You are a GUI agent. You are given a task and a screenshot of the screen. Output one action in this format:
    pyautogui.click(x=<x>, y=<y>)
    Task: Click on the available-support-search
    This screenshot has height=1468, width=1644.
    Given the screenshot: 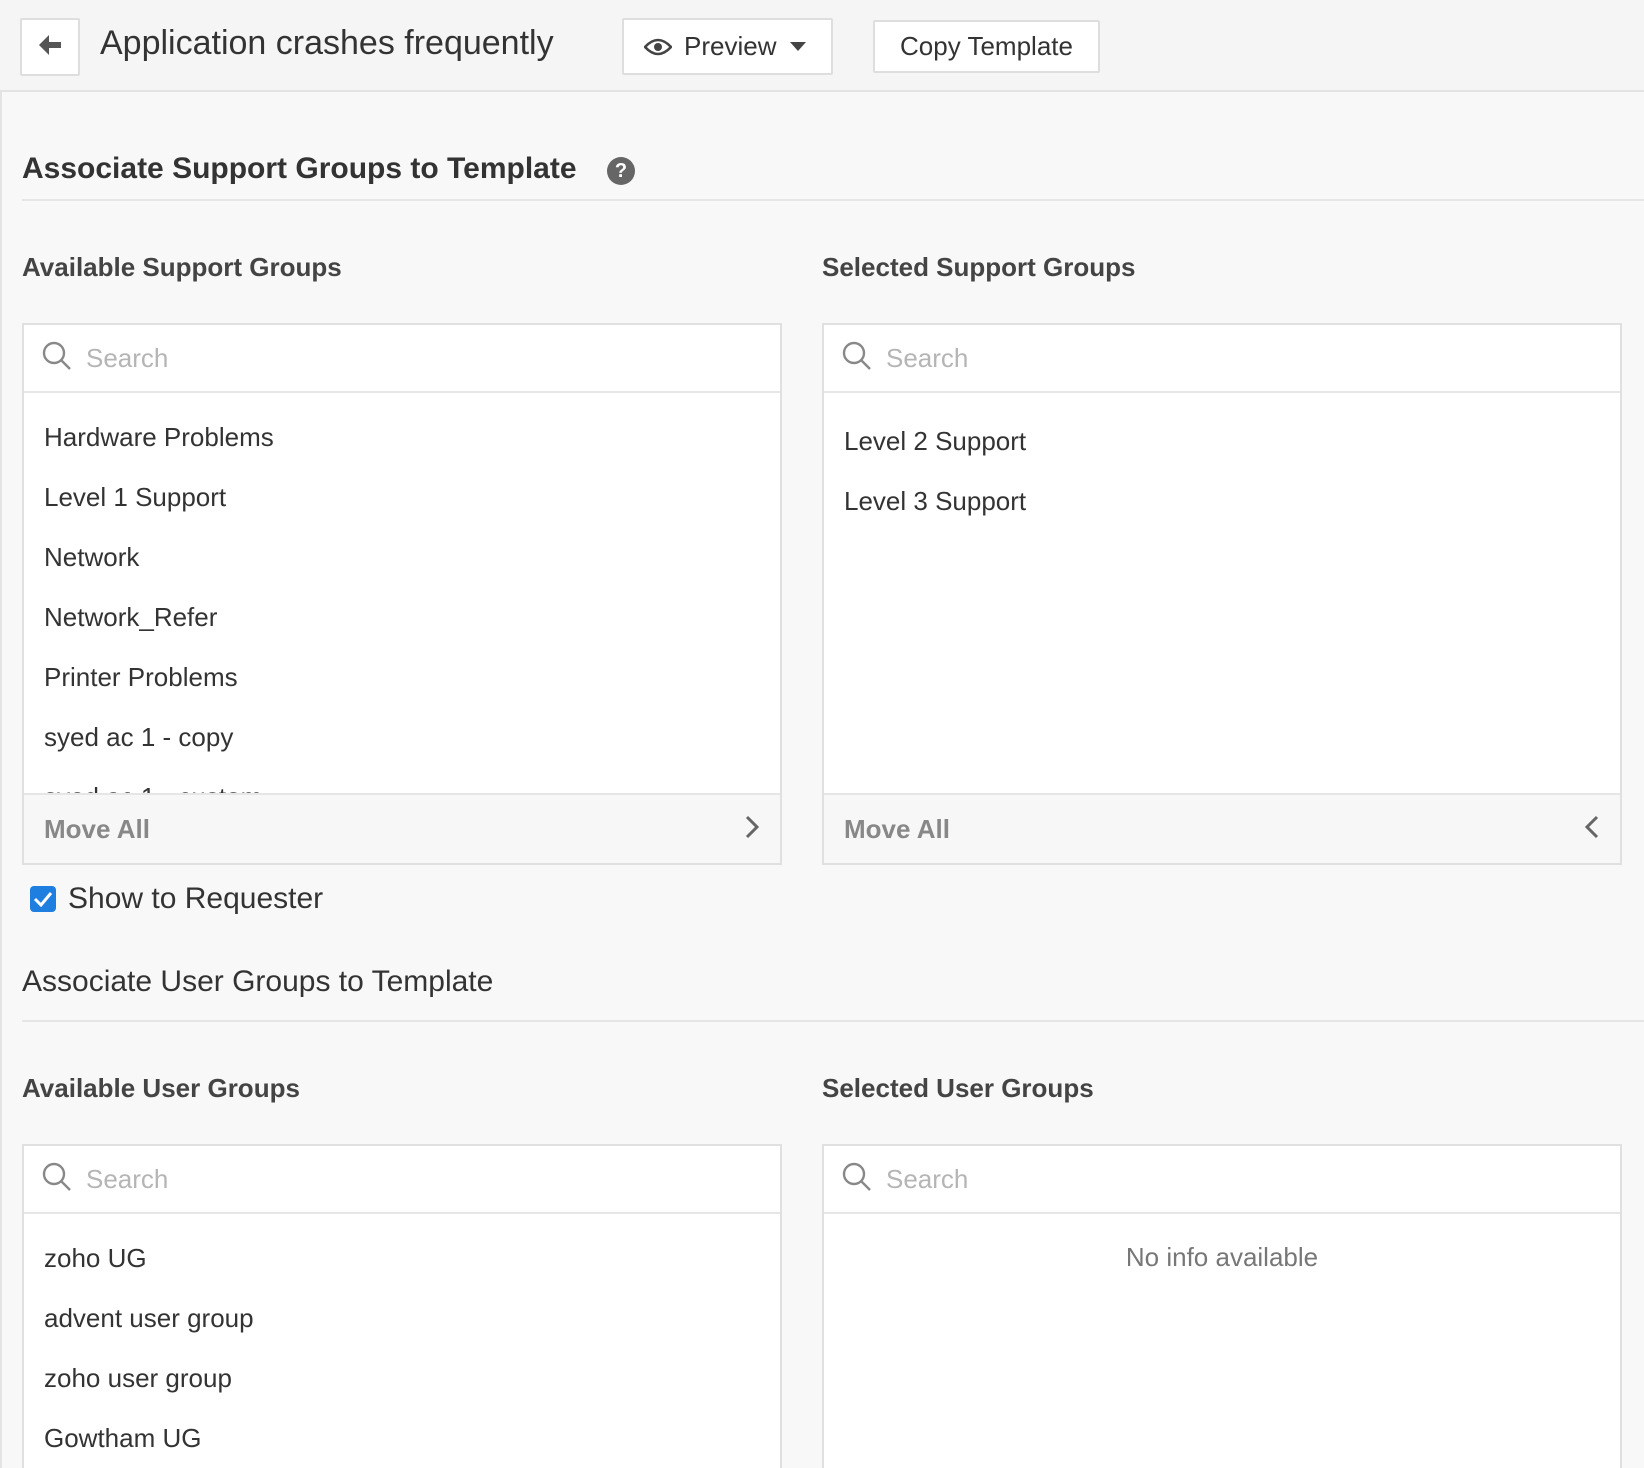 What is the action you would take?
    pyautogui.click(x=402, y=359)
    